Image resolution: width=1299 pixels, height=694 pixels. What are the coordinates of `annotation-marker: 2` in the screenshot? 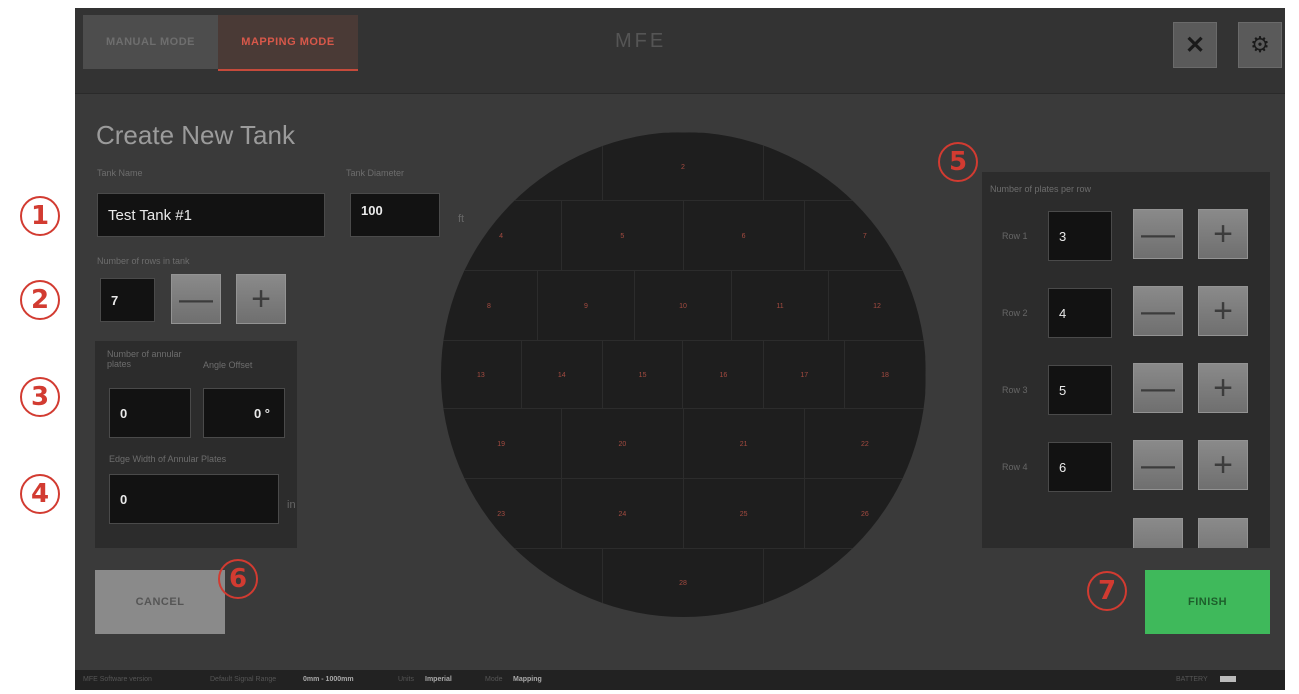 It's located at (40, 300).